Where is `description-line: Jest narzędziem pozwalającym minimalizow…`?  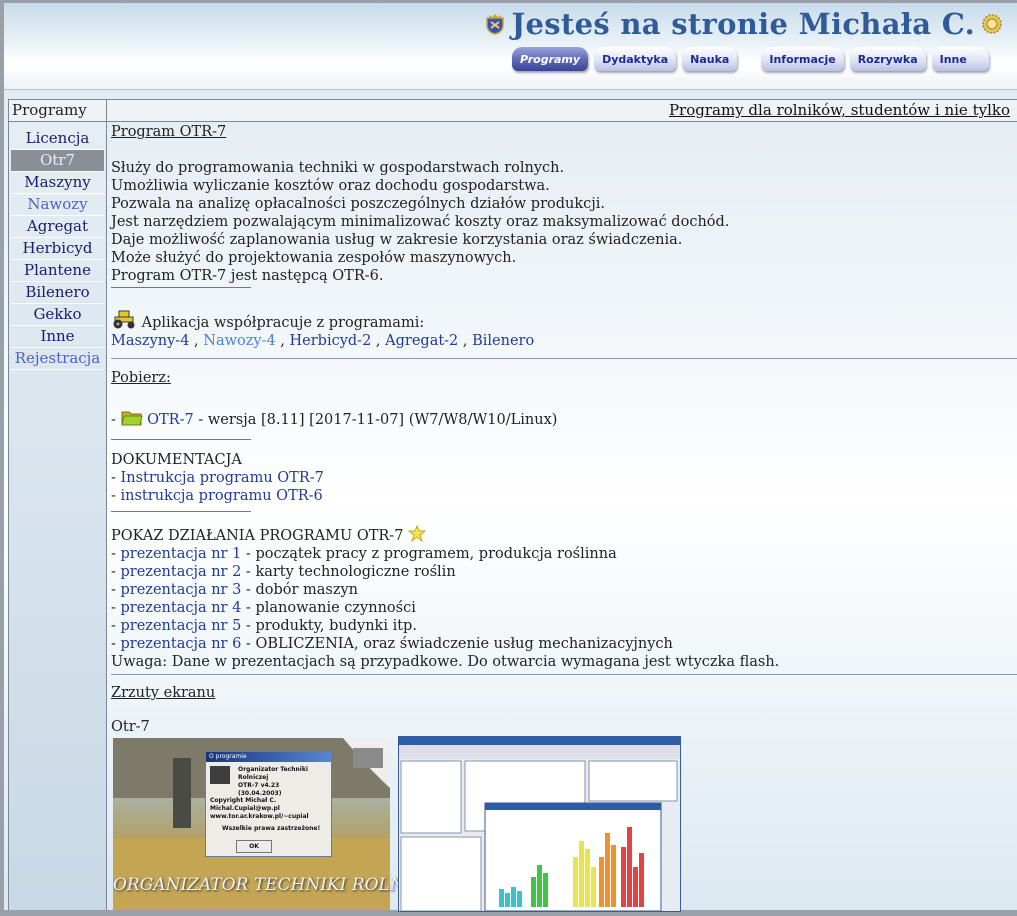 description-line: Jest narzędziem pozwalającym minimalizow… is located at coordinates (420, 222).